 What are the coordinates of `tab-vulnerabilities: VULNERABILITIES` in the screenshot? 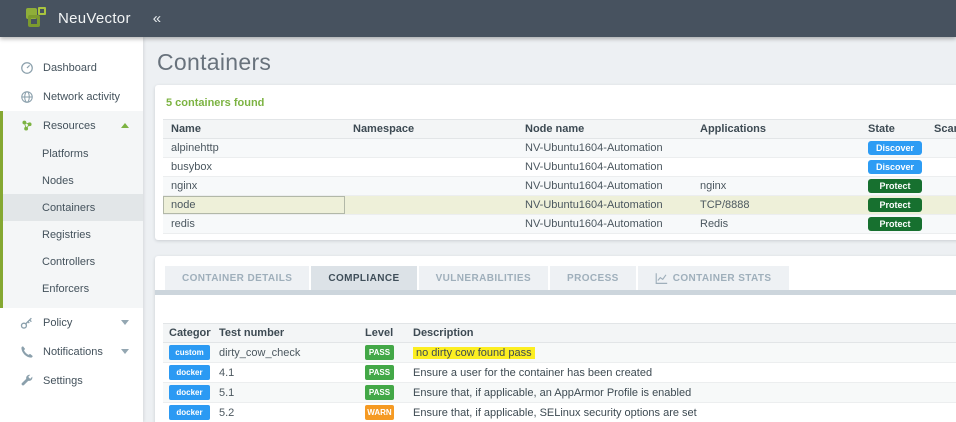 It's located at (483, 278).